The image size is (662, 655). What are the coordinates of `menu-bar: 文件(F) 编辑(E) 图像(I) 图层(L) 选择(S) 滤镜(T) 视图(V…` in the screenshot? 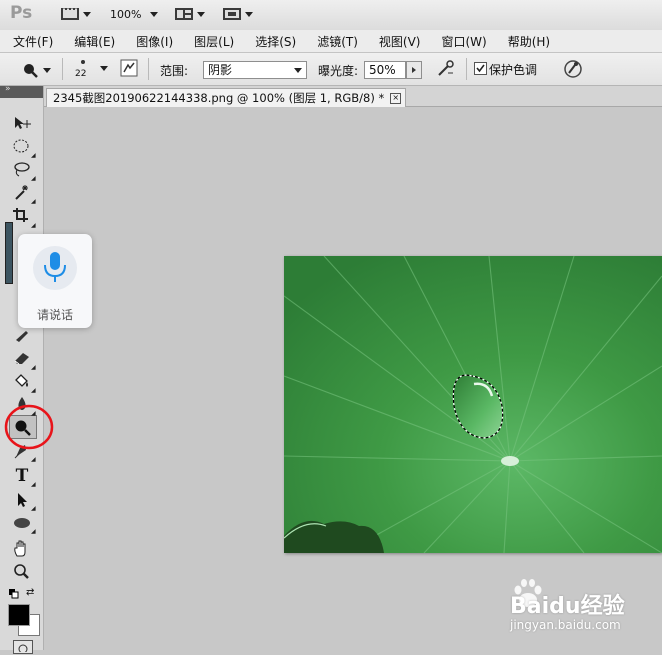 It's located at (331, 41).